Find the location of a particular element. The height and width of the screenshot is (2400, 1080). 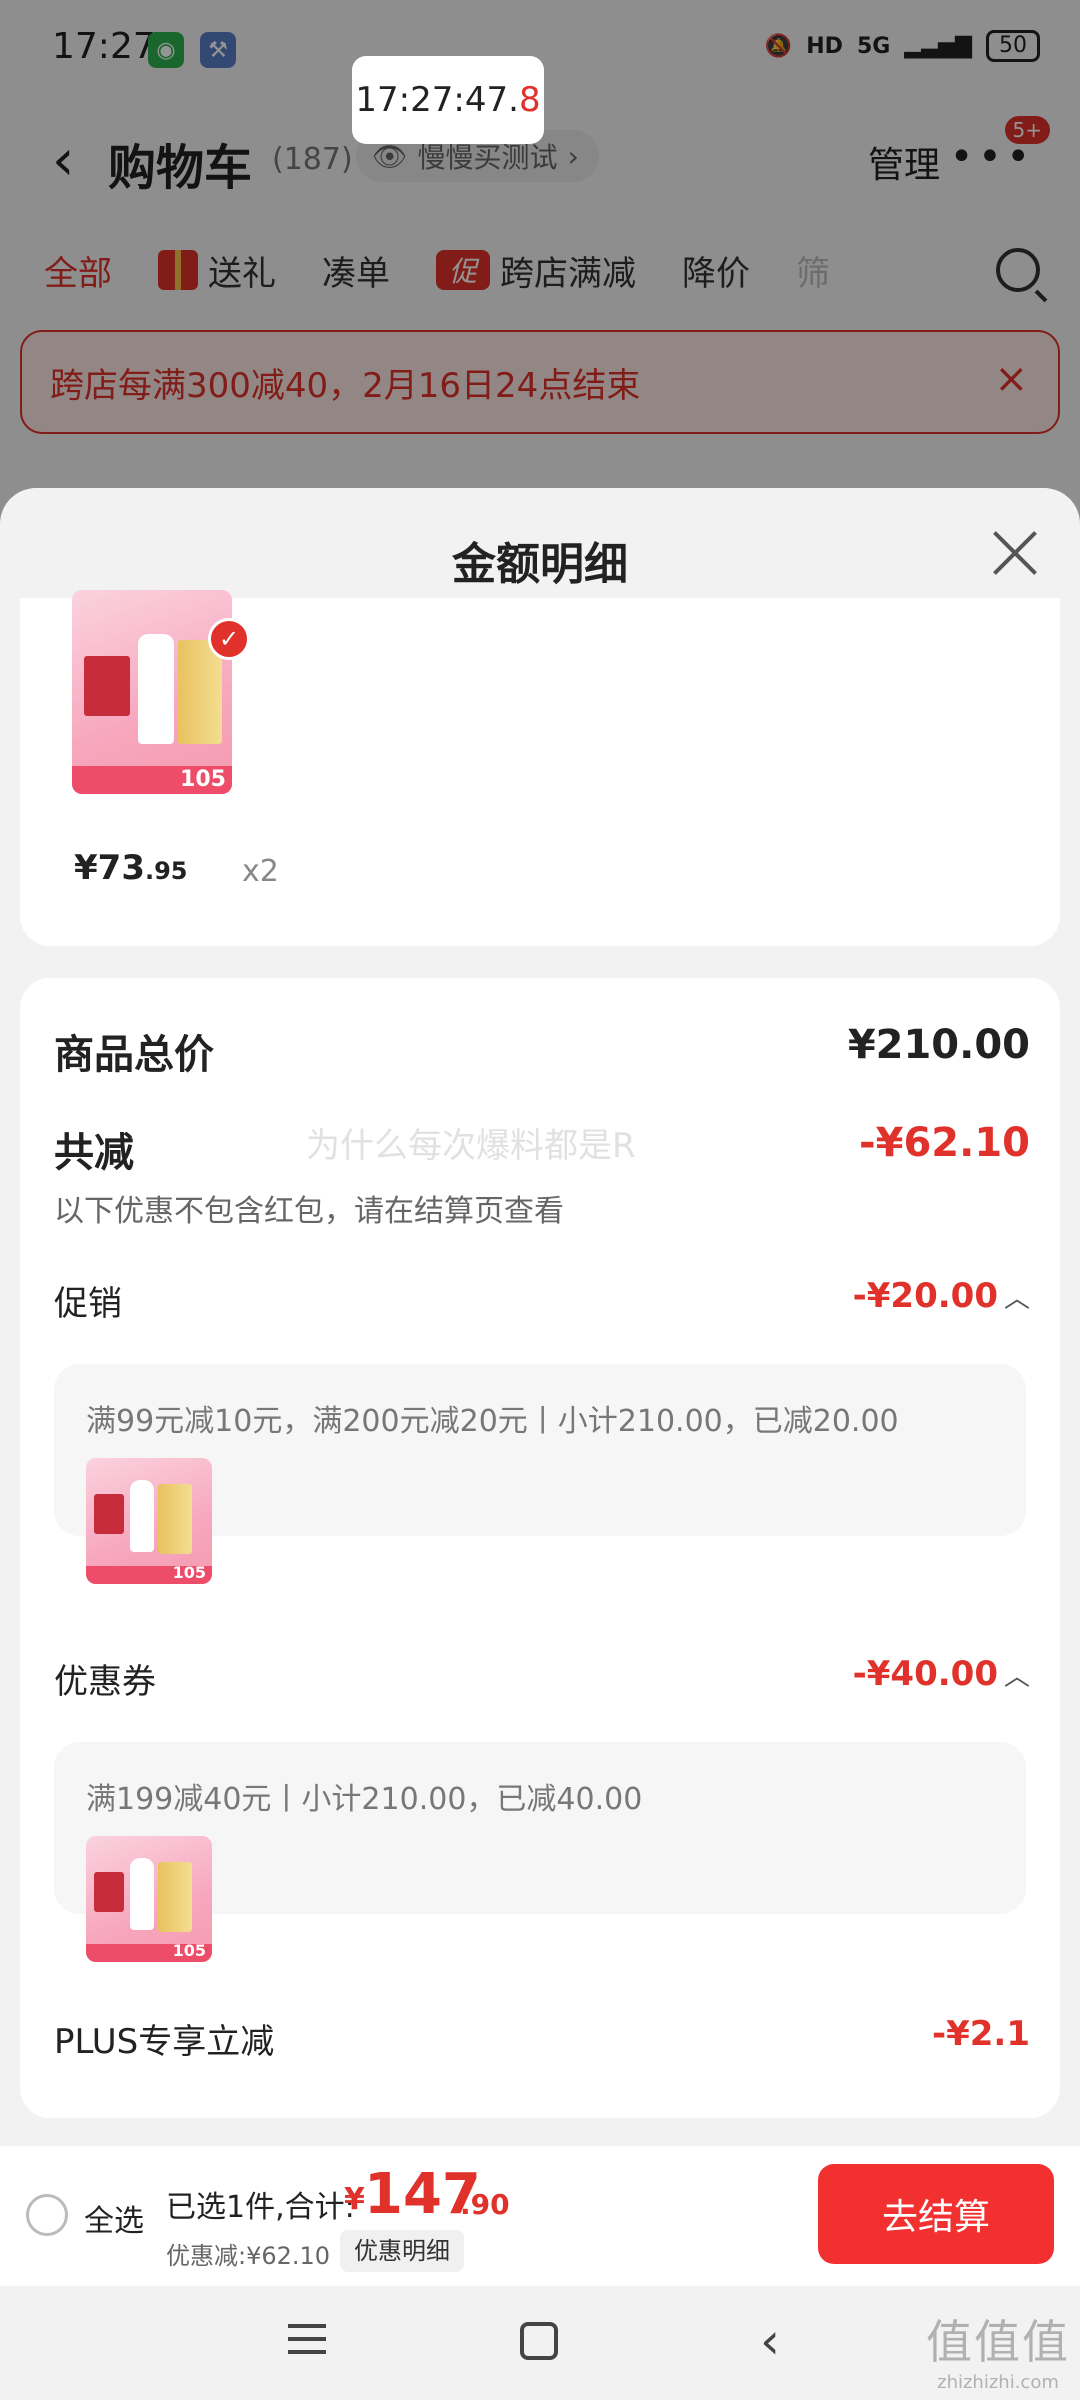

site-watermark-cn: 值值值 is located at coordinates (998, 2342).